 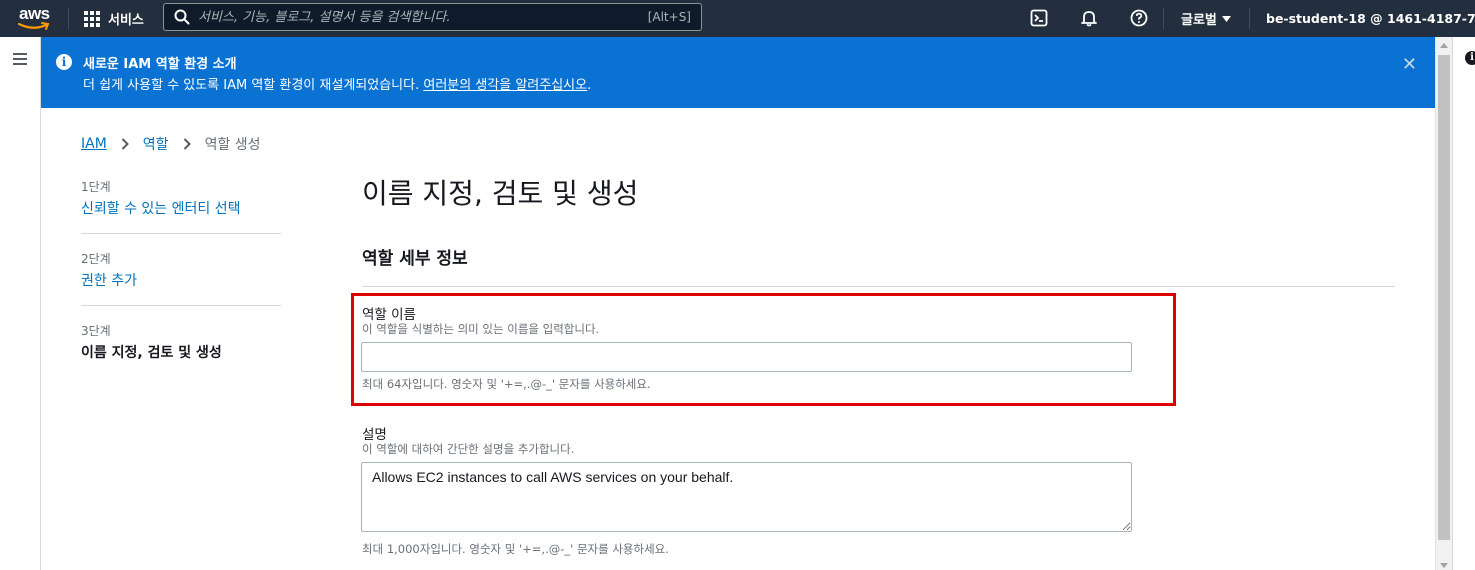 I want to click on description-label: 설명, so click(x=374, y=435).